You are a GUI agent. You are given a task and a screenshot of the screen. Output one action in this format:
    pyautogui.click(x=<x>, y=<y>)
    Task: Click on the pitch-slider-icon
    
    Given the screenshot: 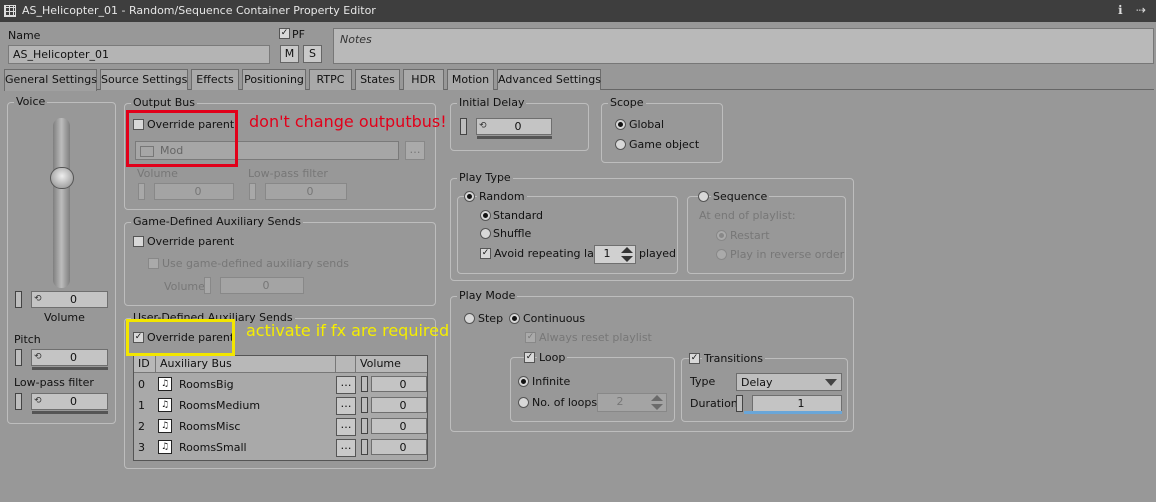 What is the action you would take?
    pyautogui.click(x=18, y=357)
    